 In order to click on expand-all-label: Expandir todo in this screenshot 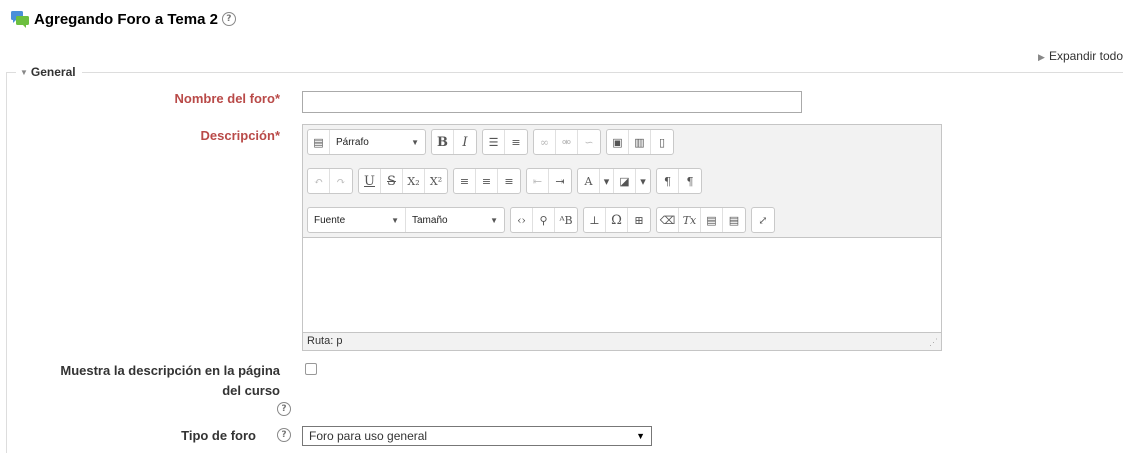, I will do `click(1085, 56)`.